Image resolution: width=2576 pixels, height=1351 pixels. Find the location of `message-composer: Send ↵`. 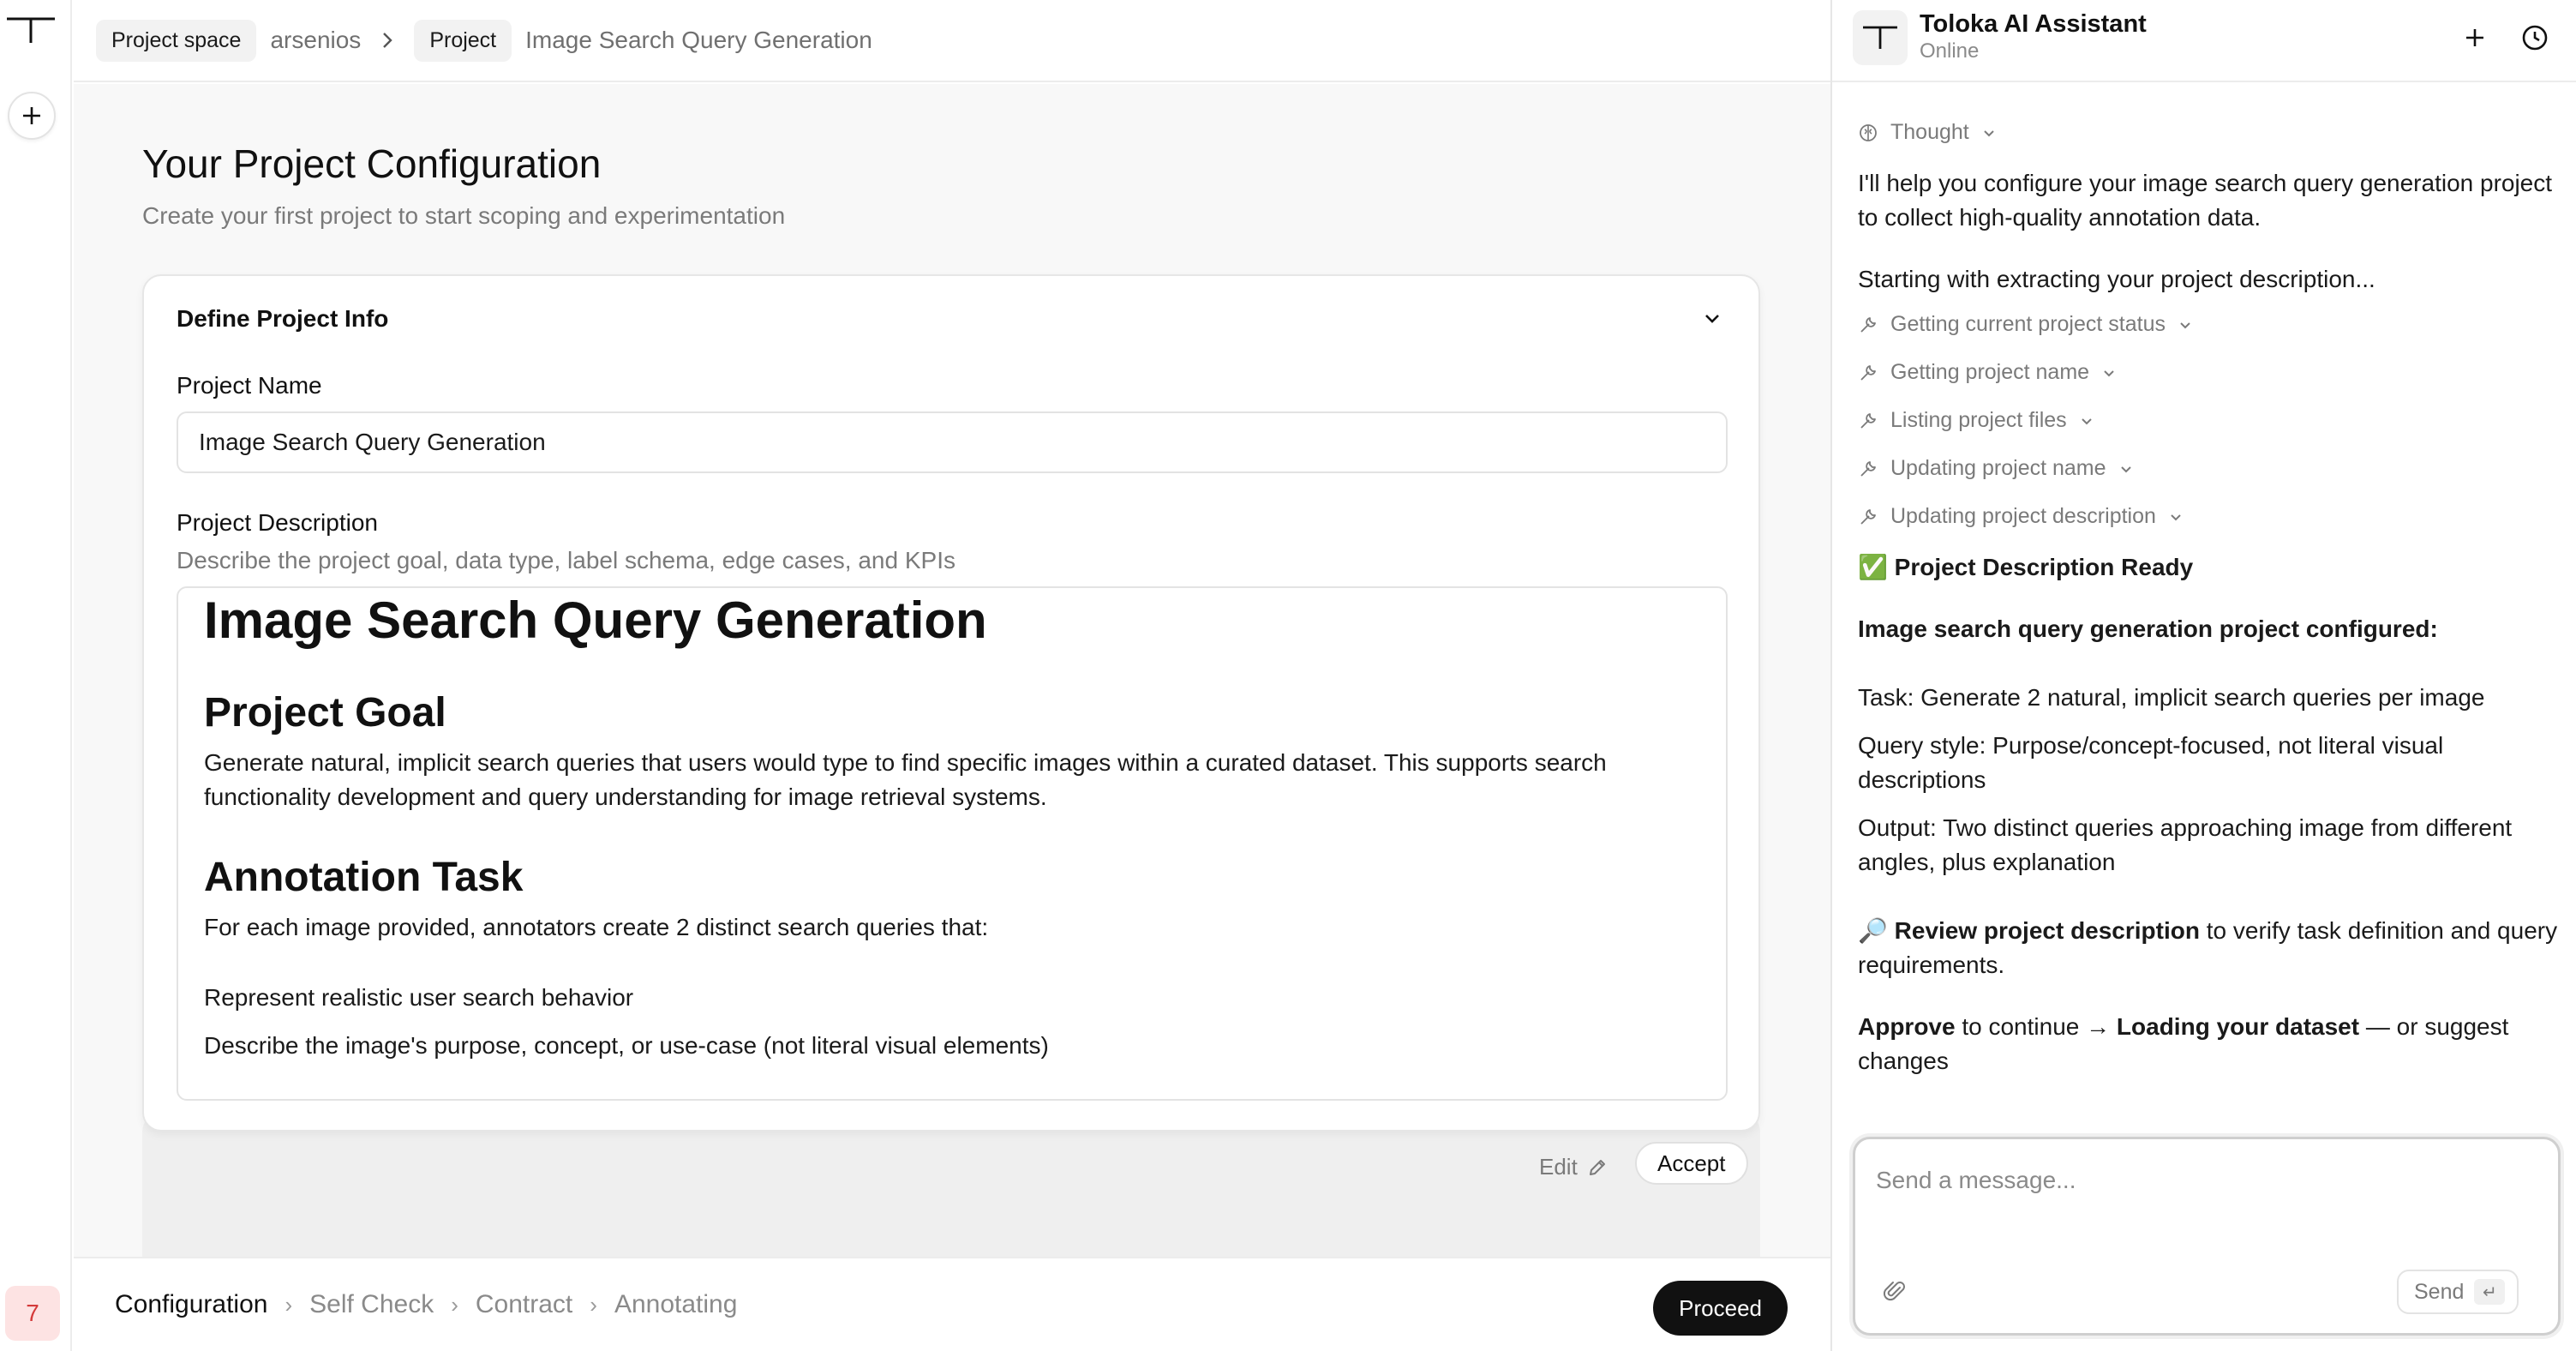

message-composer: Send ↵ is located at coordinates (2207, 1236).